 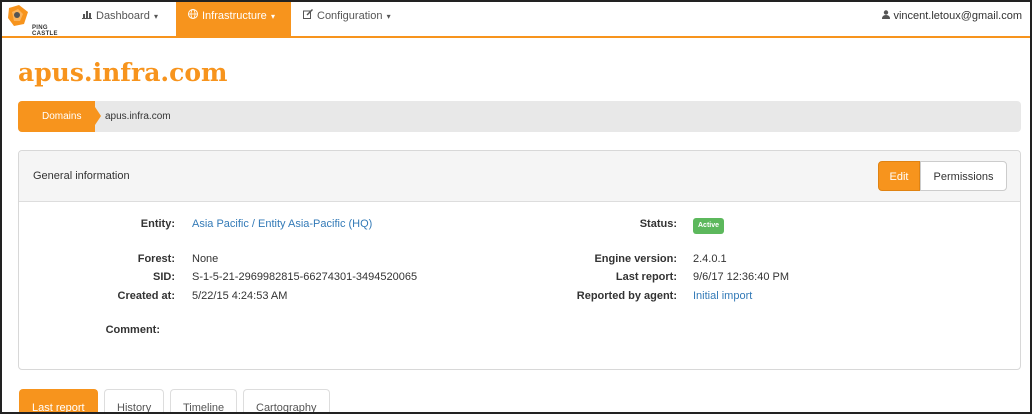 What do you see at coordinates (205, 259) in the screenshot?
I see `forest-value: None` at bounding box center [205, 259].